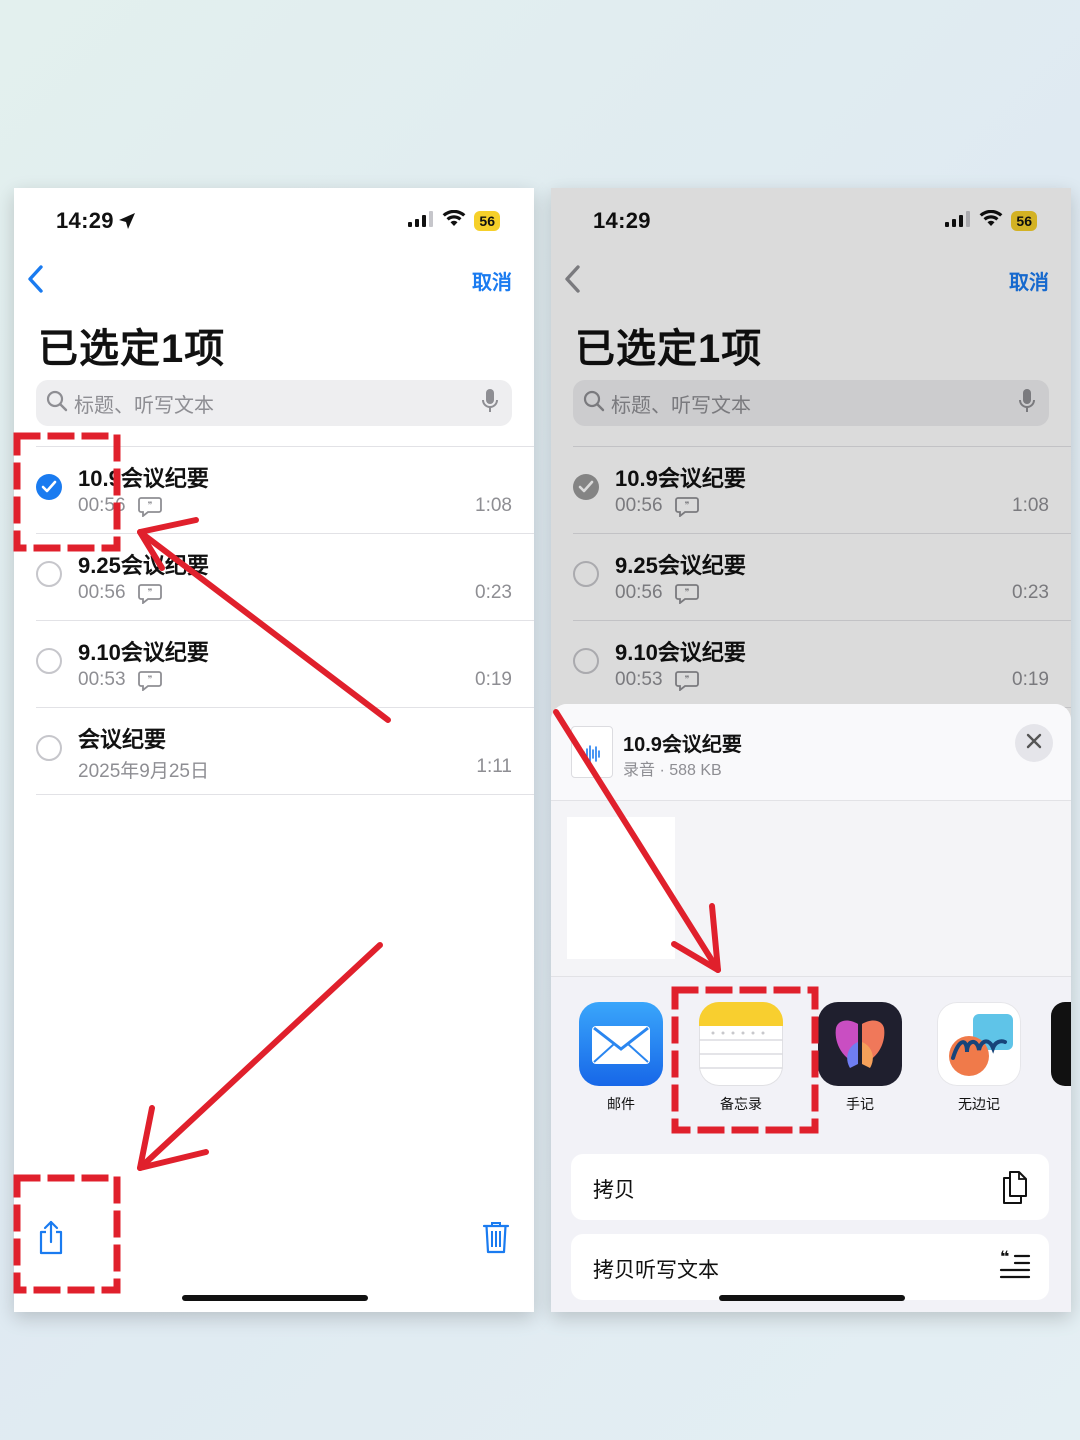 The image size is (1080, 1440). I want to click on close-icon, so click(1034, 743).